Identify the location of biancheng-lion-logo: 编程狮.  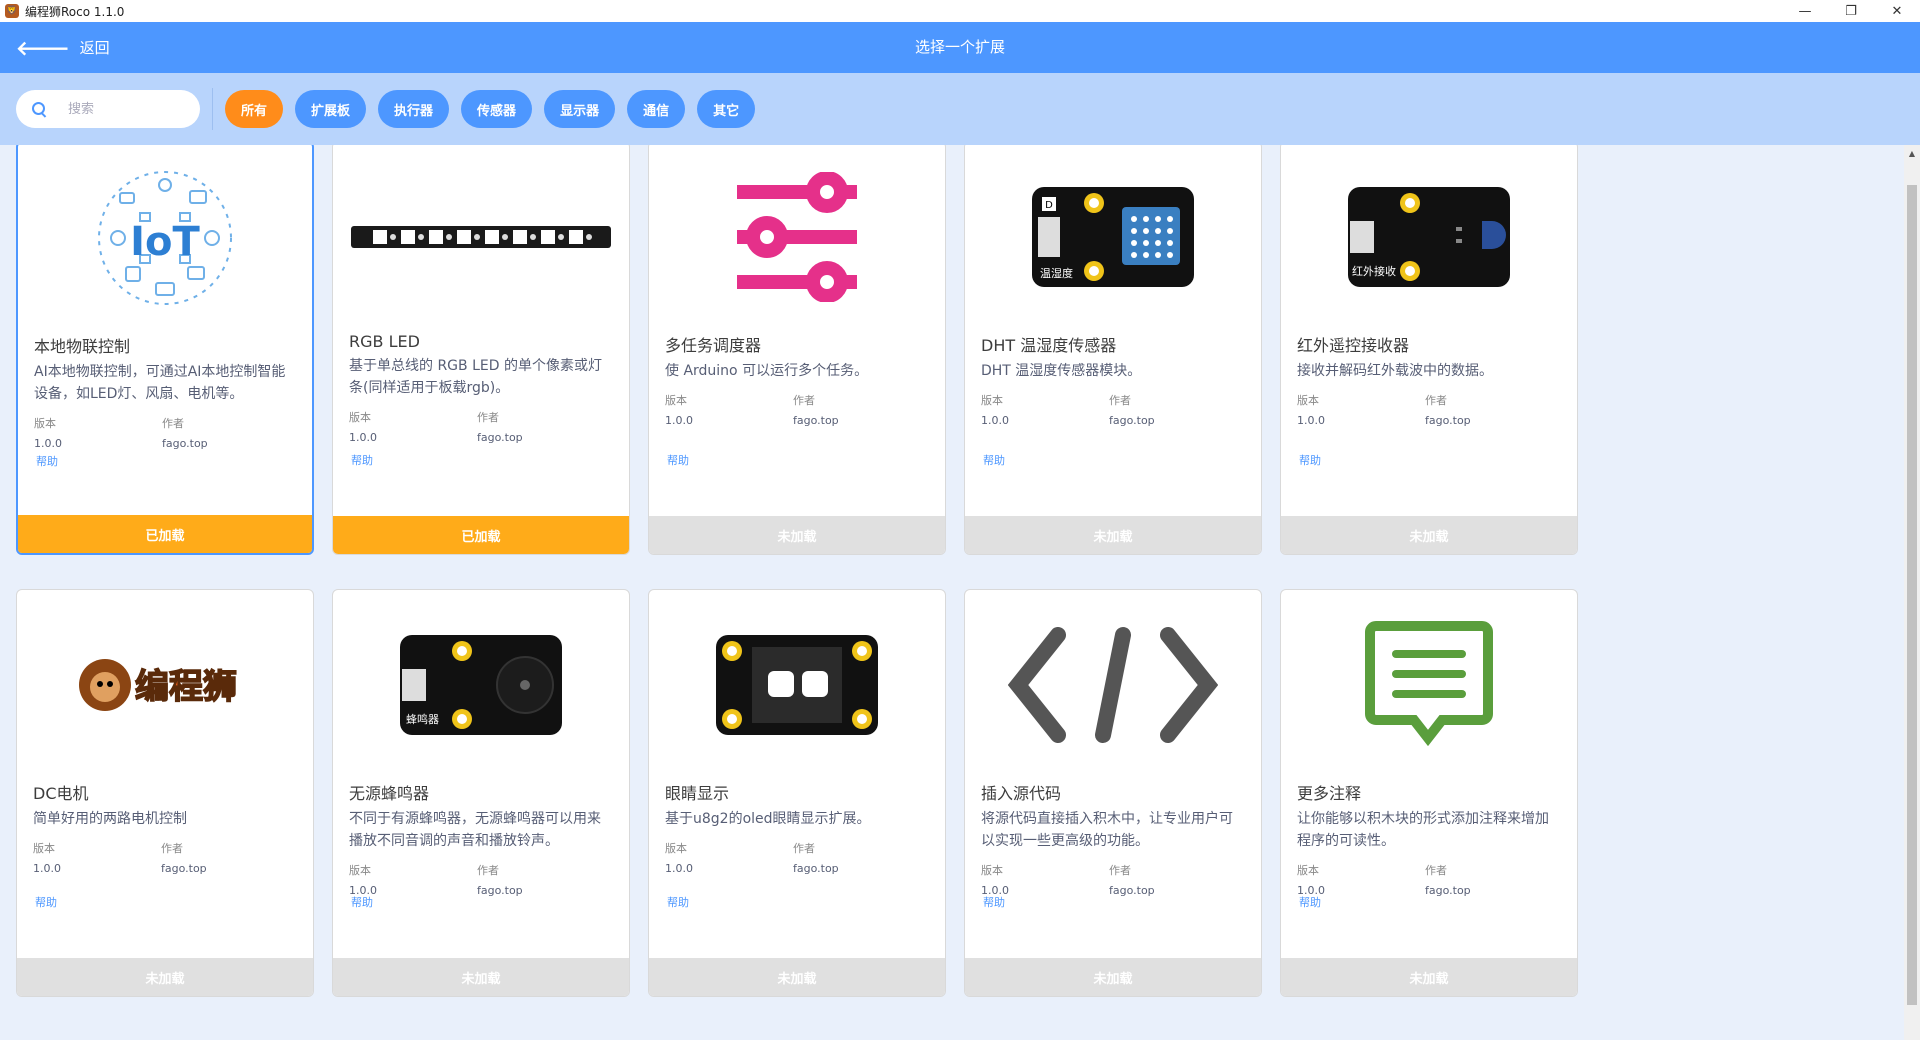
(165, 685).